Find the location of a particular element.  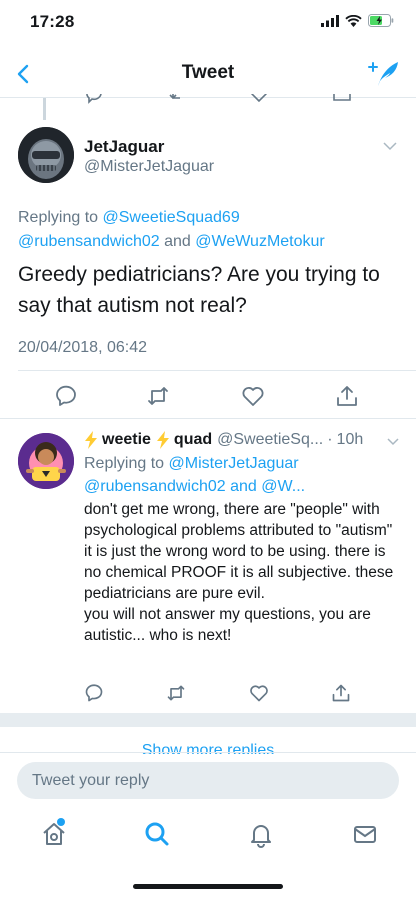

time-ago: 10h is located at coordinates (350, 439).